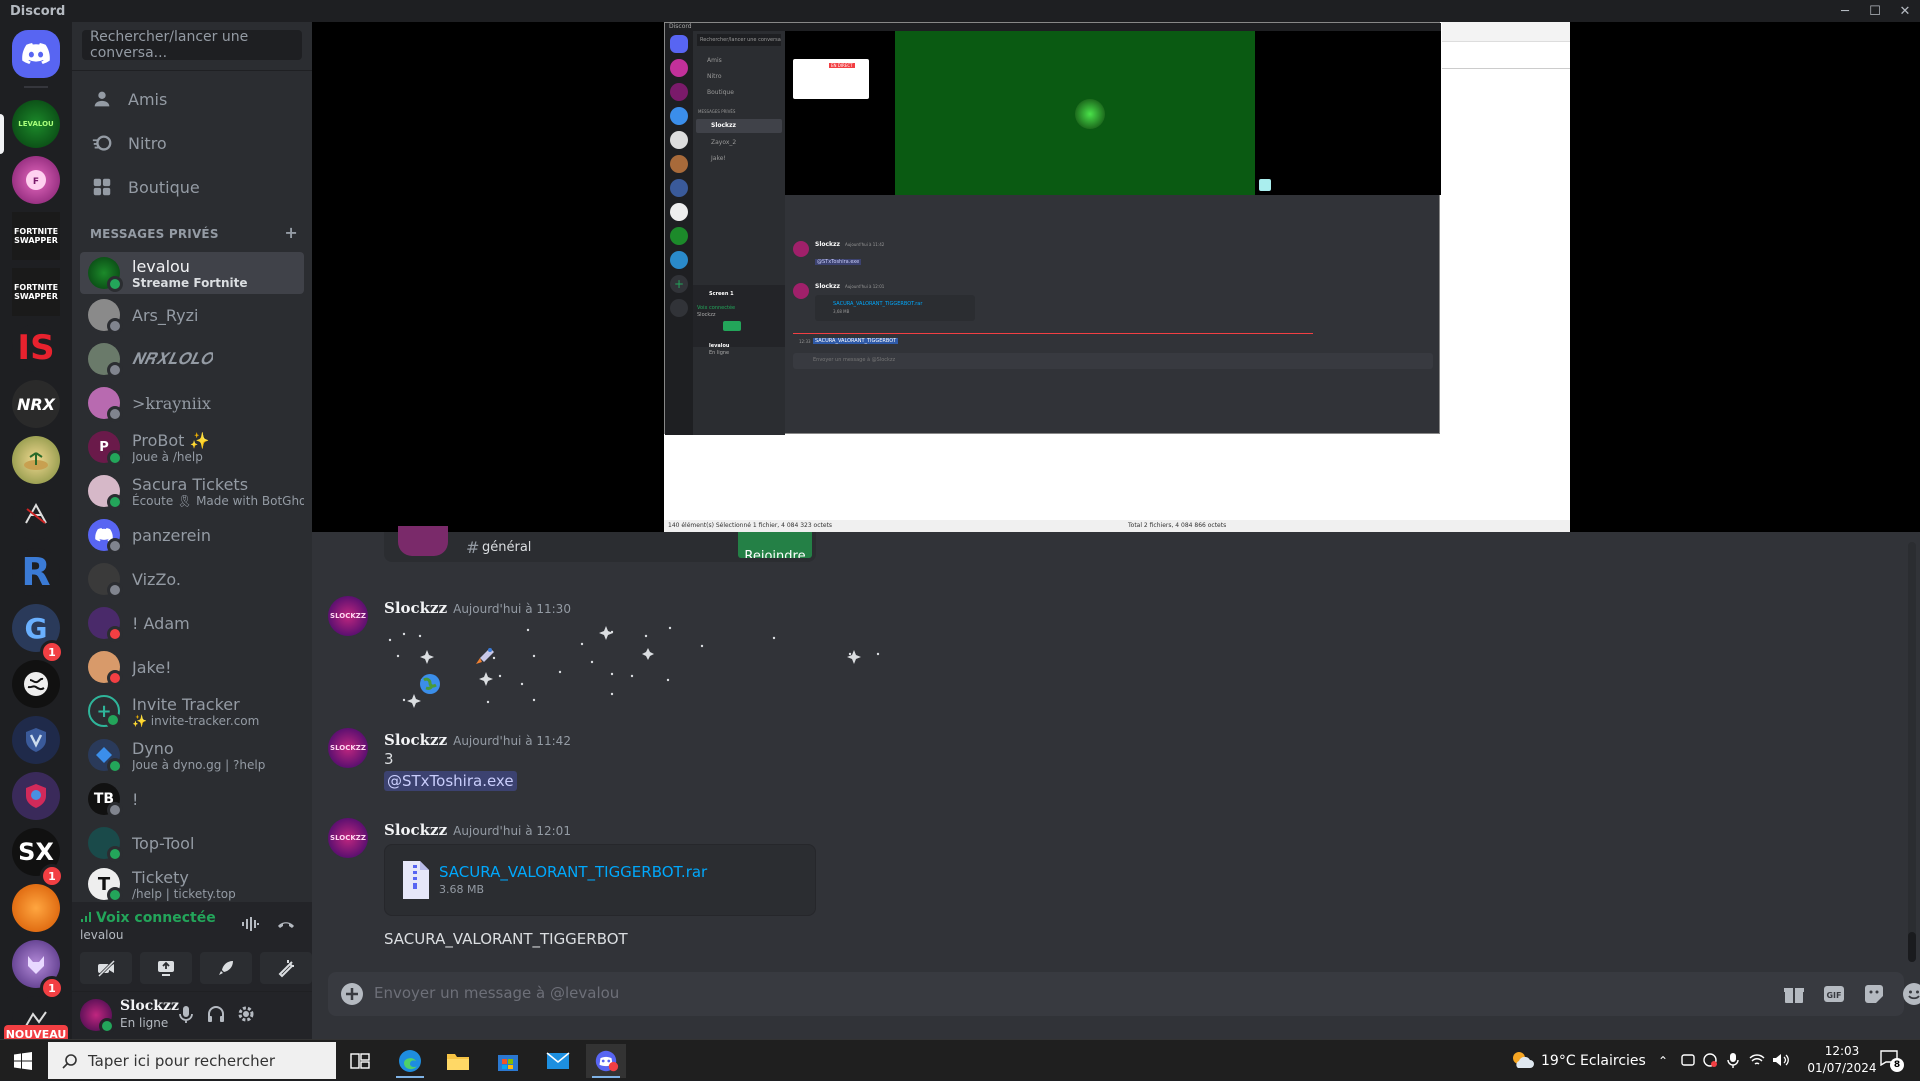 This screenshot has width=1920, height=1081. Describe the element at coordinates (192, 99) in the screenshot. I see `nav-amis: Amis` at that location.